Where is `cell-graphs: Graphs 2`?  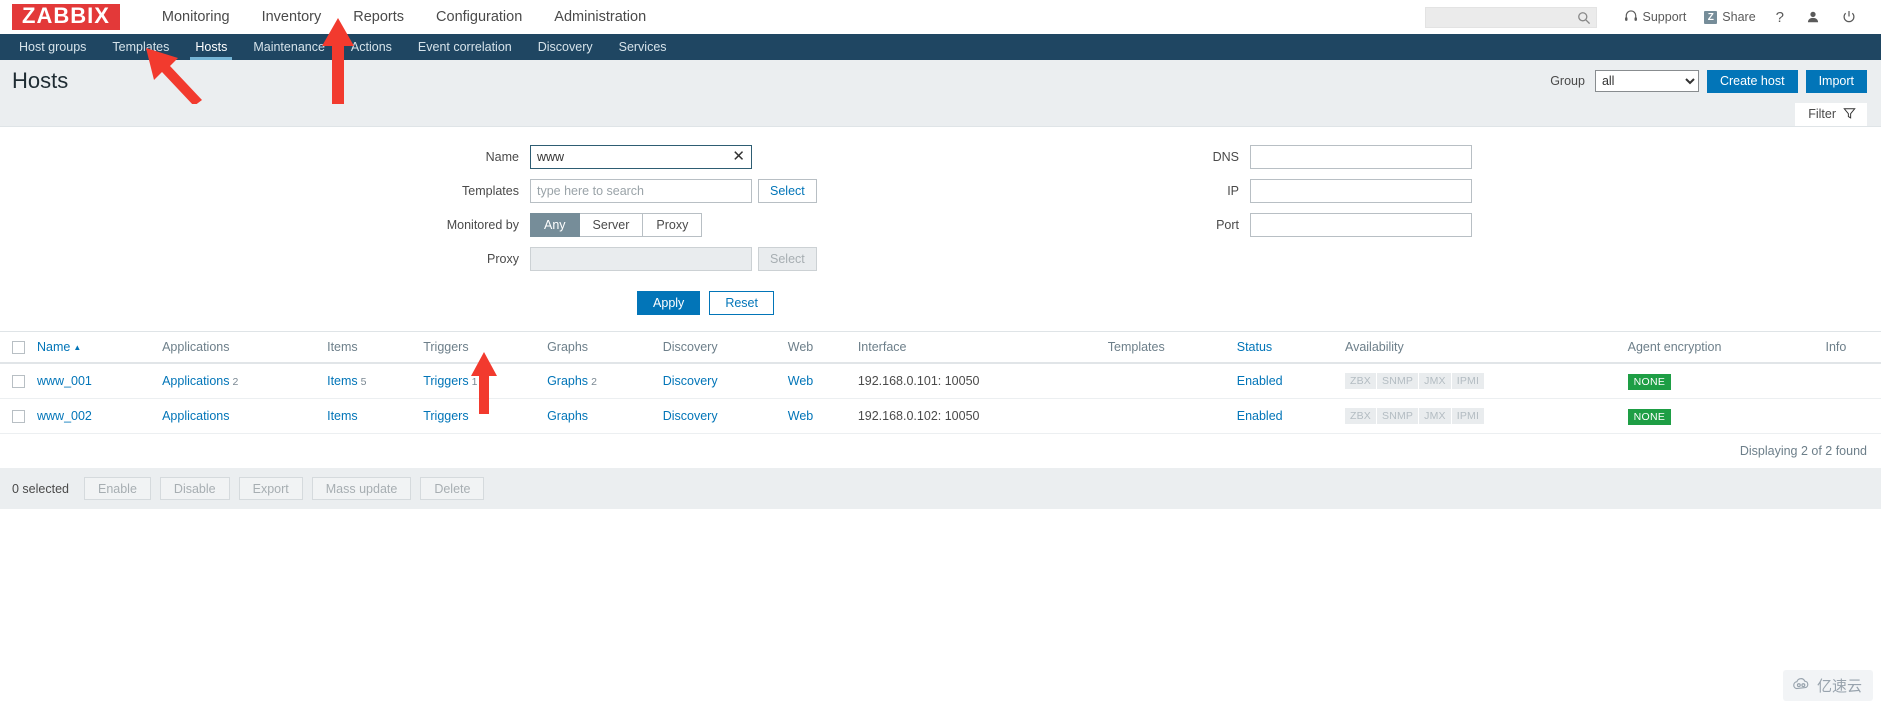
cell-graphs: Graphs 2 is located at coordinates (599, 381).